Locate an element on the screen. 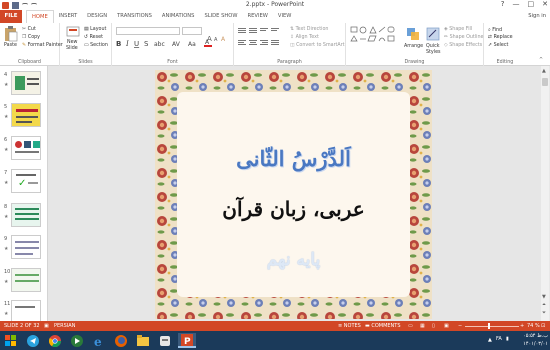 This screenshot has width=550, height=350. shape-fill-button: ◈ Shape Fill is located at coordinates (458, 29).